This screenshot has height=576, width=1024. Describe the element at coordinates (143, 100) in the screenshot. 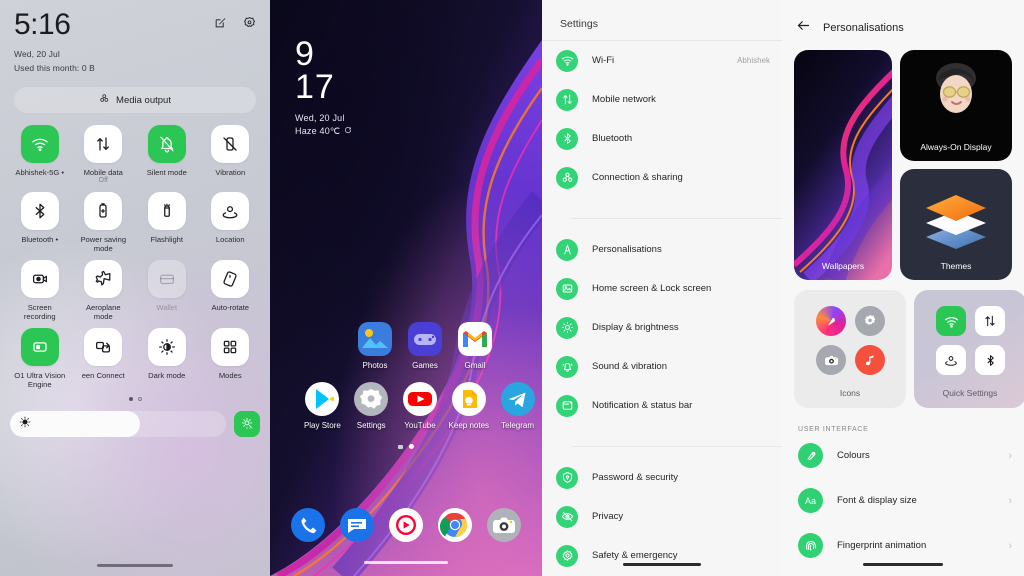

I see `media-output-label: Media output` at that location.